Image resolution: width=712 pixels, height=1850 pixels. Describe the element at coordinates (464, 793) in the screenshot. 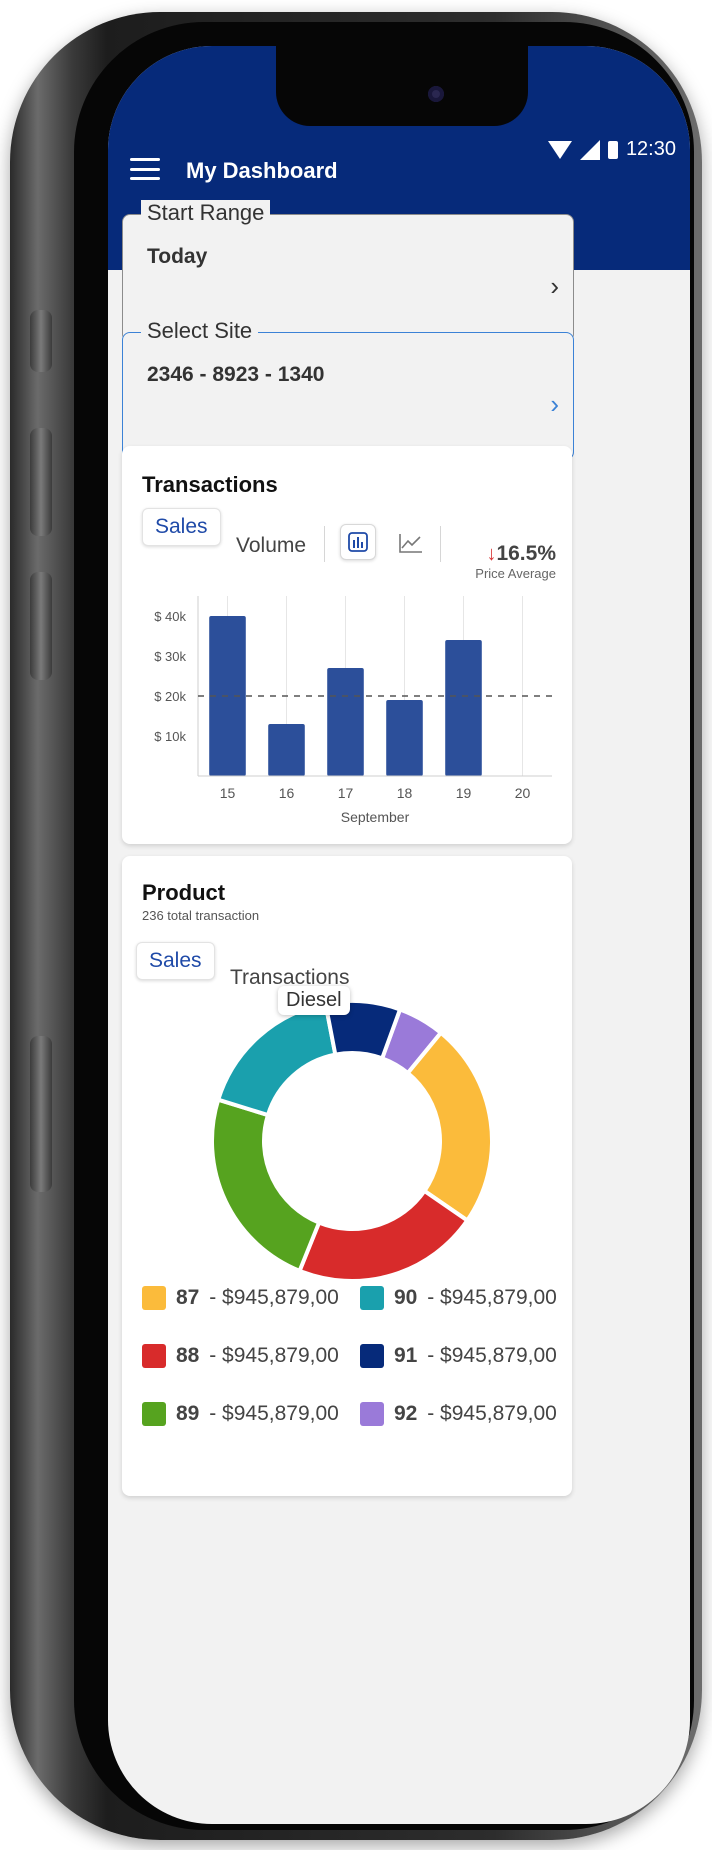

I see `x-tick-label: 19` at that location.